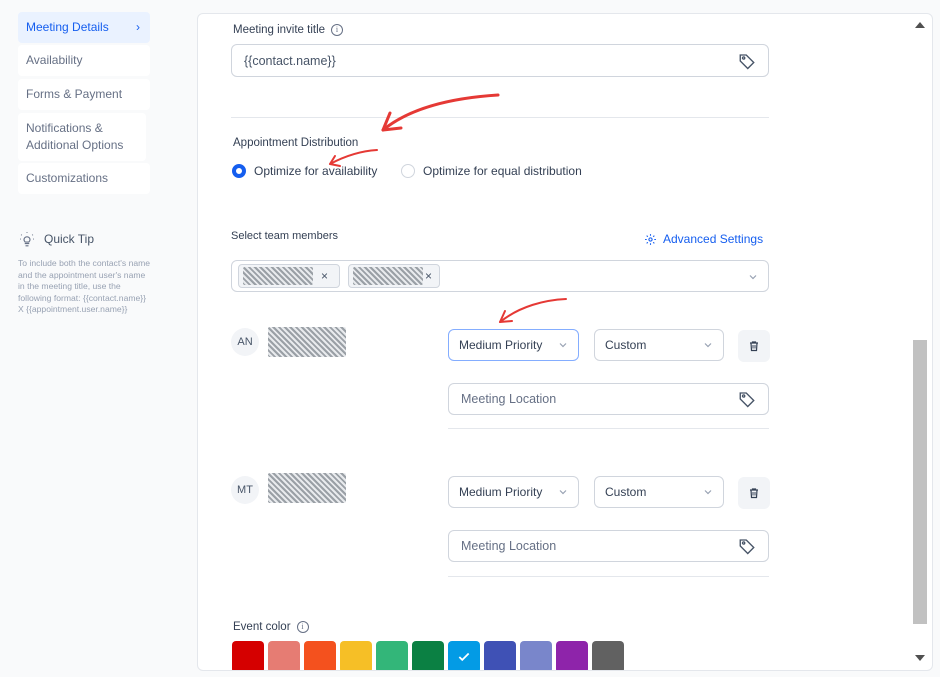 The height and width of the screenshot is (677, 940). What do you see at coordinates (500, 276) in the screenshot?
I see `team-members-select: × ×` at bounding box center [500, 276].